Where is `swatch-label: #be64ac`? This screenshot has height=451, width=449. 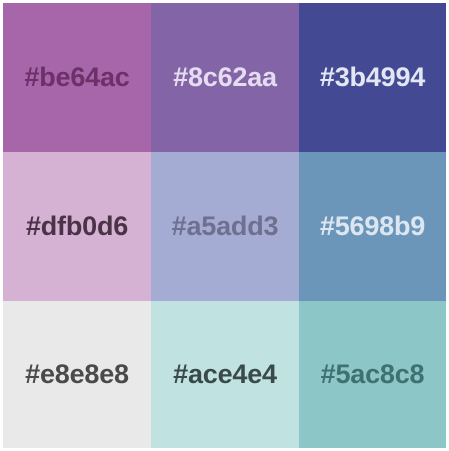
swatch-label: #be64ac is located at coordinates (77, 77).